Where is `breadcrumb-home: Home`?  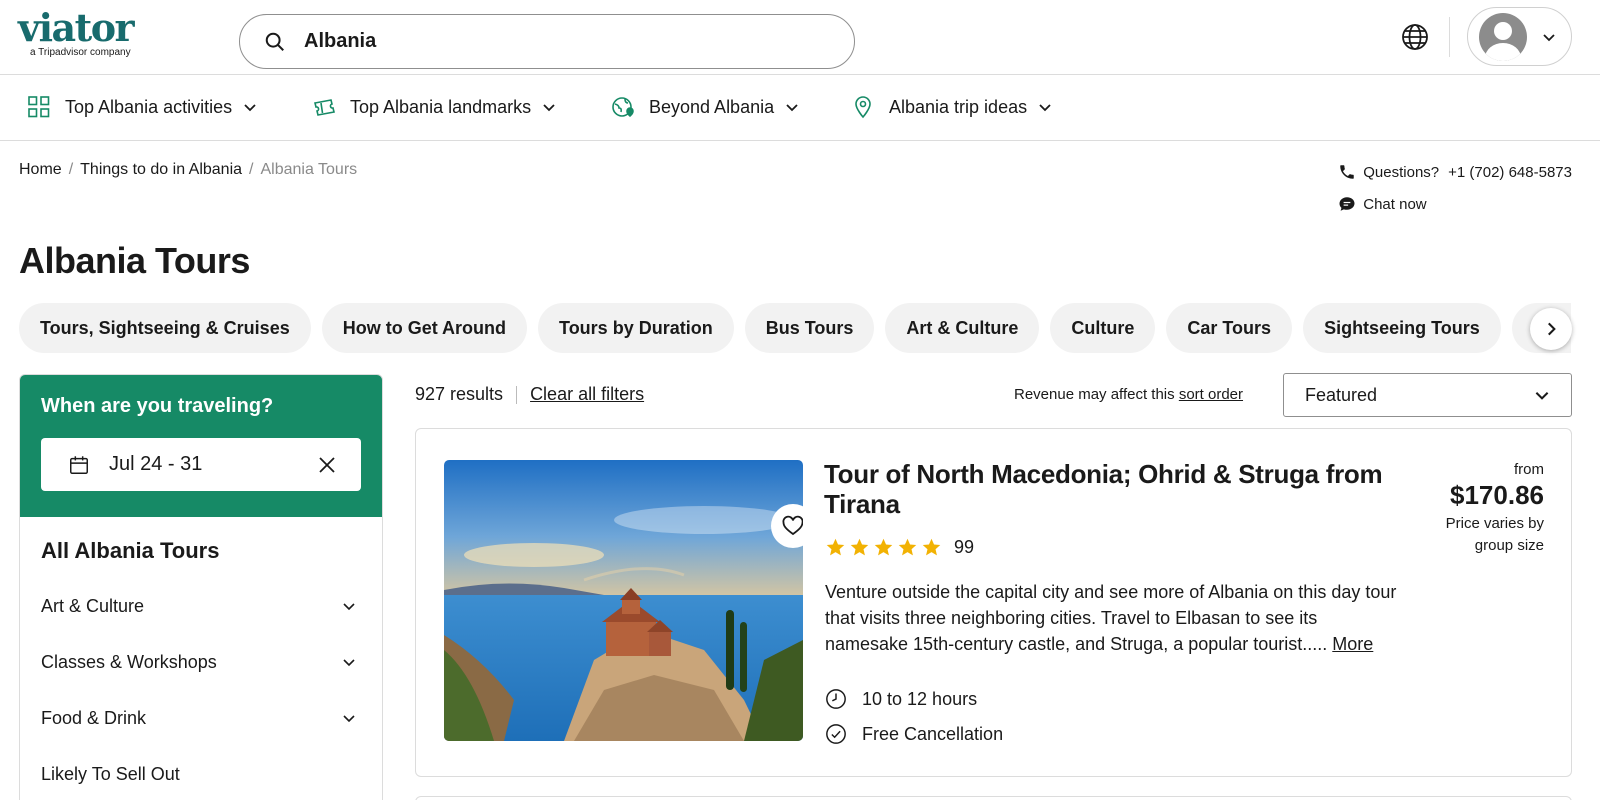 breadcrumb-home: Home is located at coordinates (40, 170).